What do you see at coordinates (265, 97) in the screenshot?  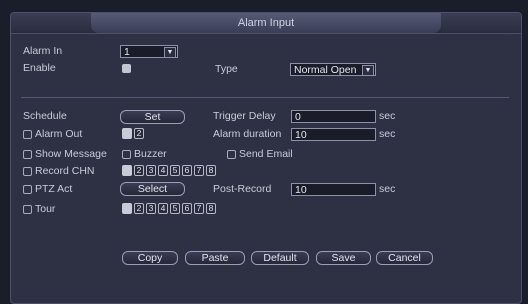 I see `divider` at bounding box center [265, 97].